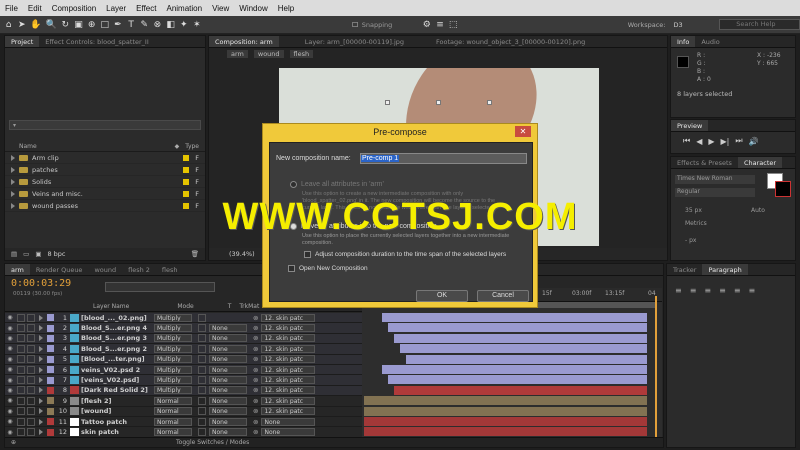 This screenshot has height=450, width=800. I want to click on parent-select: None, so click(288, 421).